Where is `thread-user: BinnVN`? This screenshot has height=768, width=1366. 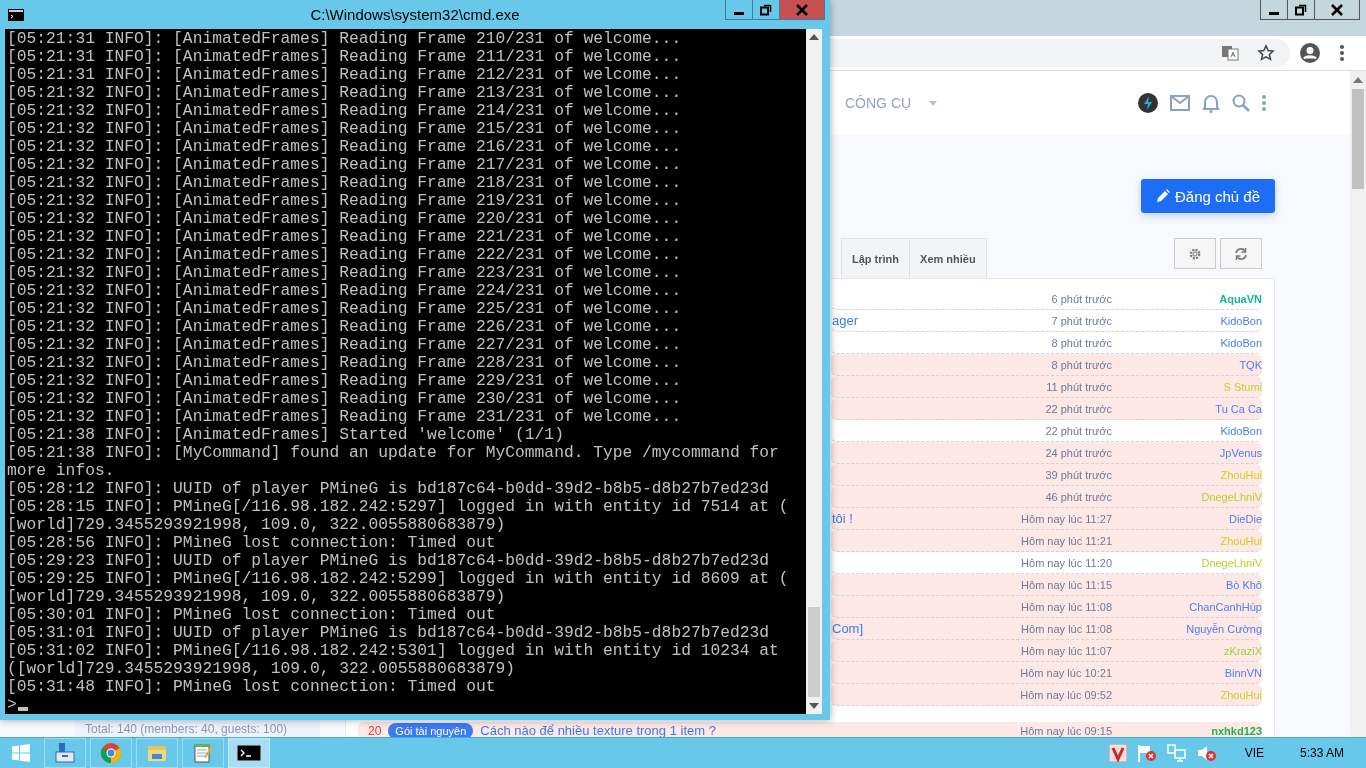
thread-user: BinnVN is located at coordinates (1217, 672).